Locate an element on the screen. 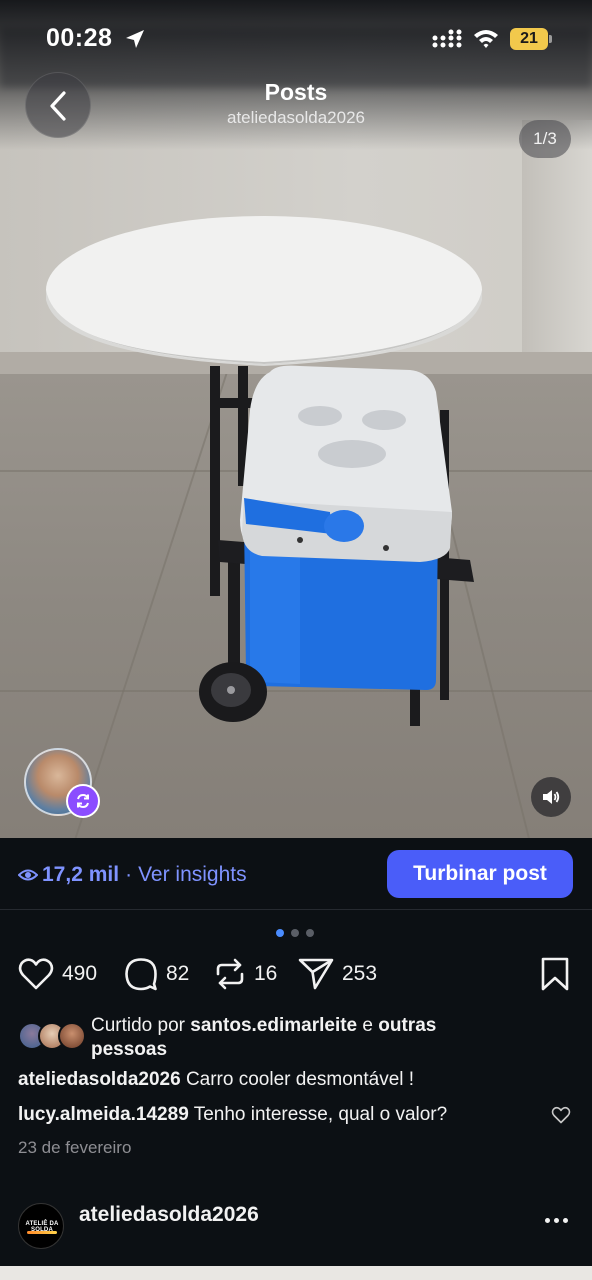  liker-avatars is located at coordinates (53, 1036).